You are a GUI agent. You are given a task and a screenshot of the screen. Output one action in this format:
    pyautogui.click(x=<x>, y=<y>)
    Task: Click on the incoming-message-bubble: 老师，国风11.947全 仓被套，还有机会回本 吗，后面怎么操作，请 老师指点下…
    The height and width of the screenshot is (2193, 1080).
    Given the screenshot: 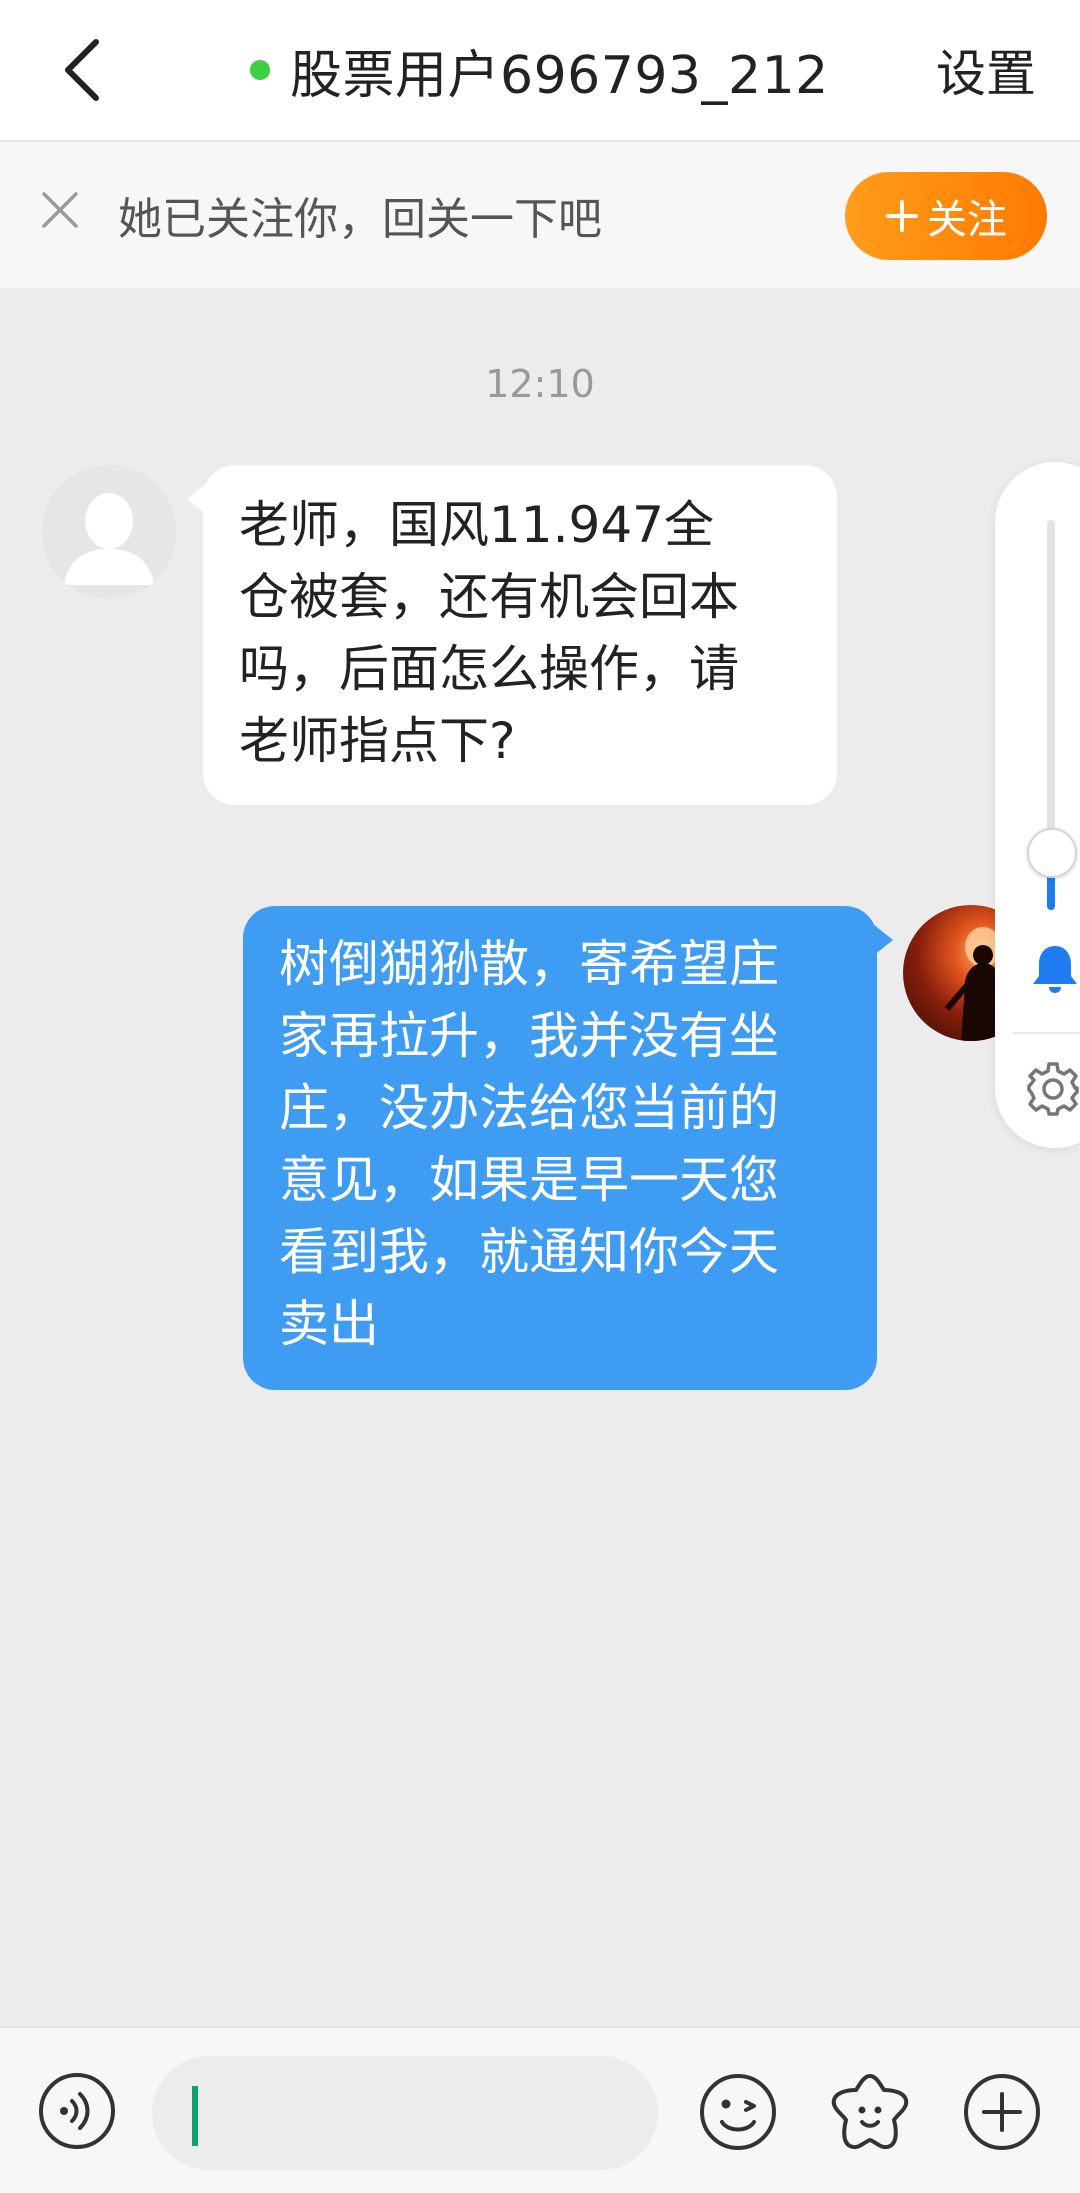 What is the action you would take?
    pyautogui.click(x=512, y=635)
    